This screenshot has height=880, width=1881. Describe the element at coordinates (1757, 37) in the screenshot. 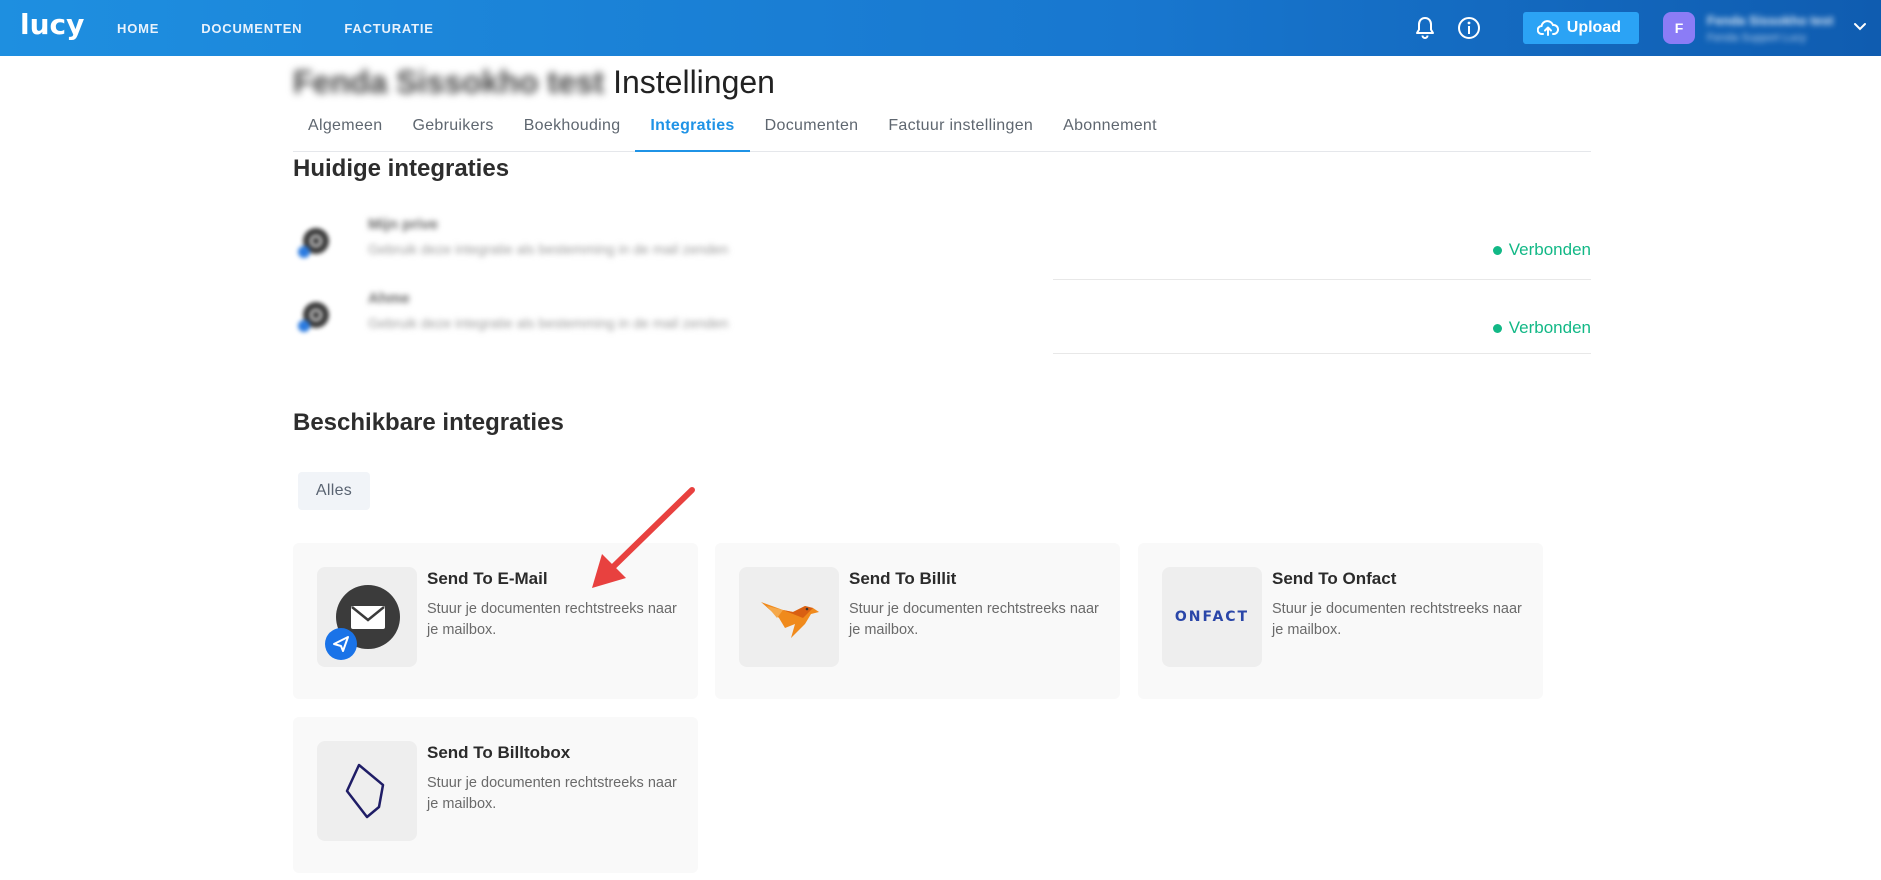

I see `user-subtitle: Fenda Support Lucy` at that location.